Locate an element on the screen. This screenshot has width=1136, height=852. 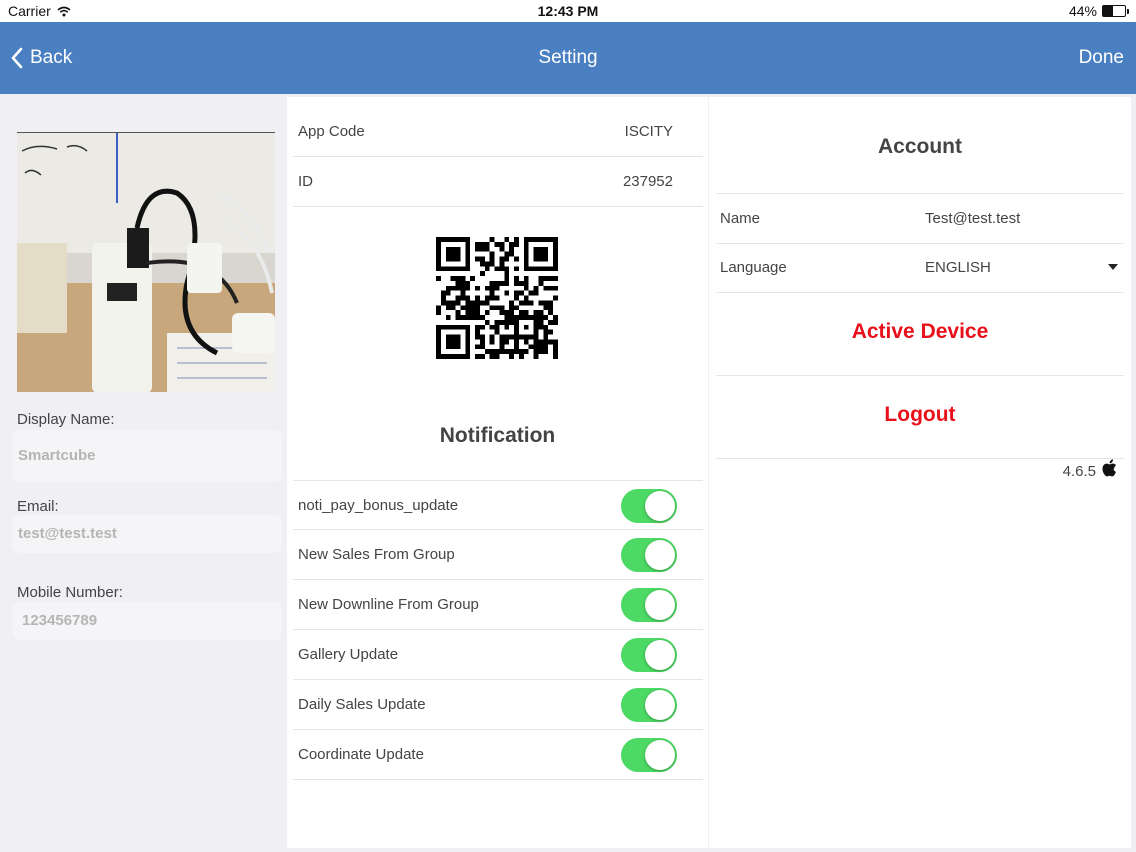
battery-level is located at coordinates (1108, 11).